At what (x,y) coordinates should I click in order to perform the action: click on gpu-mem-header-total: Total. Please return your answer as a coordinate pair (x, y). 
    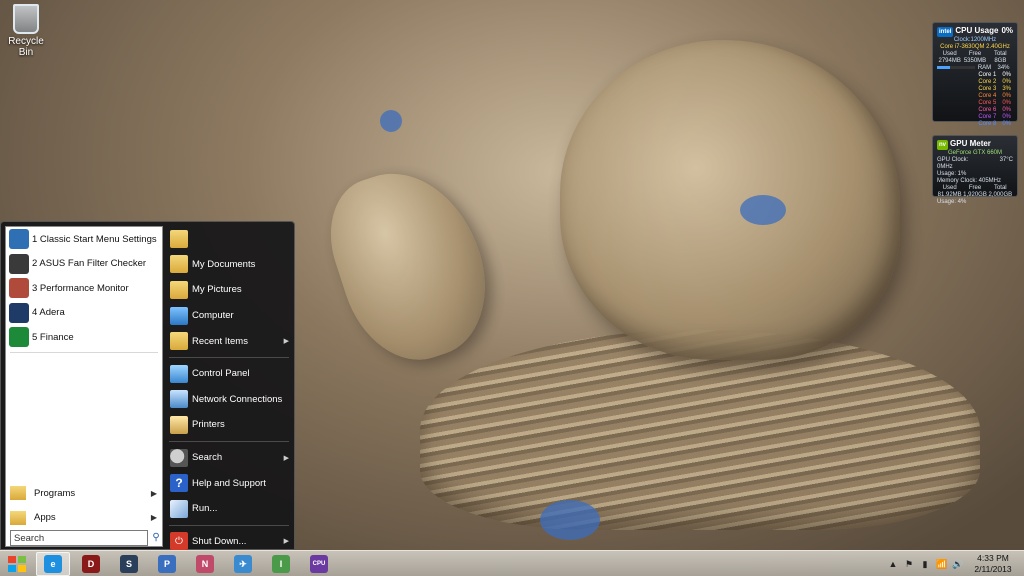
    Looking at the image, I should click on (1000, 188).